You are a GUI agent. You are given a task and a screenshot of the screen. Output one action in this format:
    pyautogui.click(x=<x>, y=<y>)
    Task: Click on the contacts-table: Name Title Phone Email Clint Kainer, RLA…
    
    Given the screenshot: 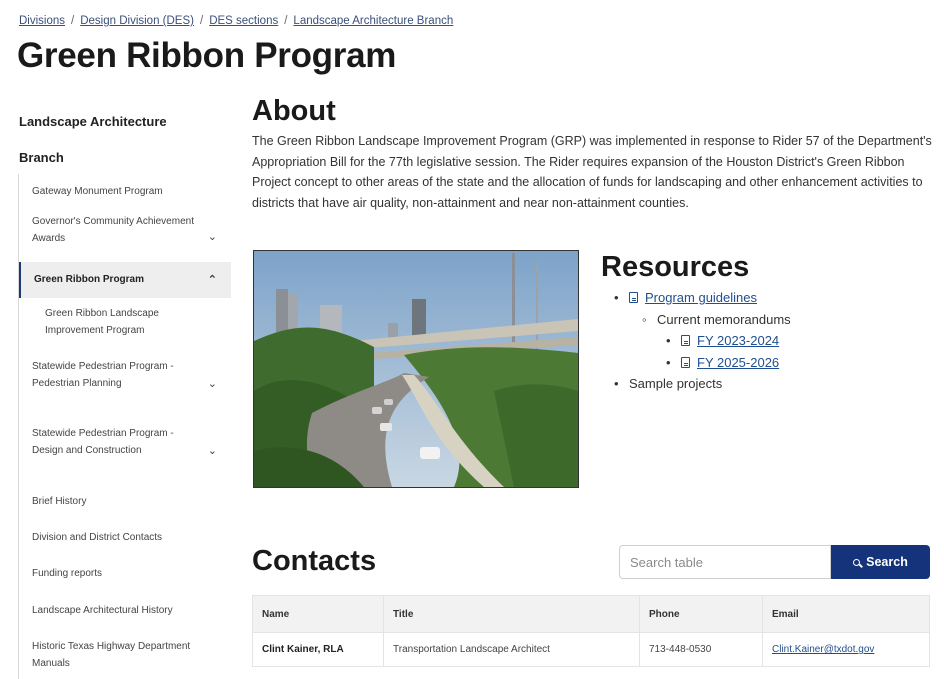 What is the action you would take?
    pyautogui.click(x=591, y=631)
    